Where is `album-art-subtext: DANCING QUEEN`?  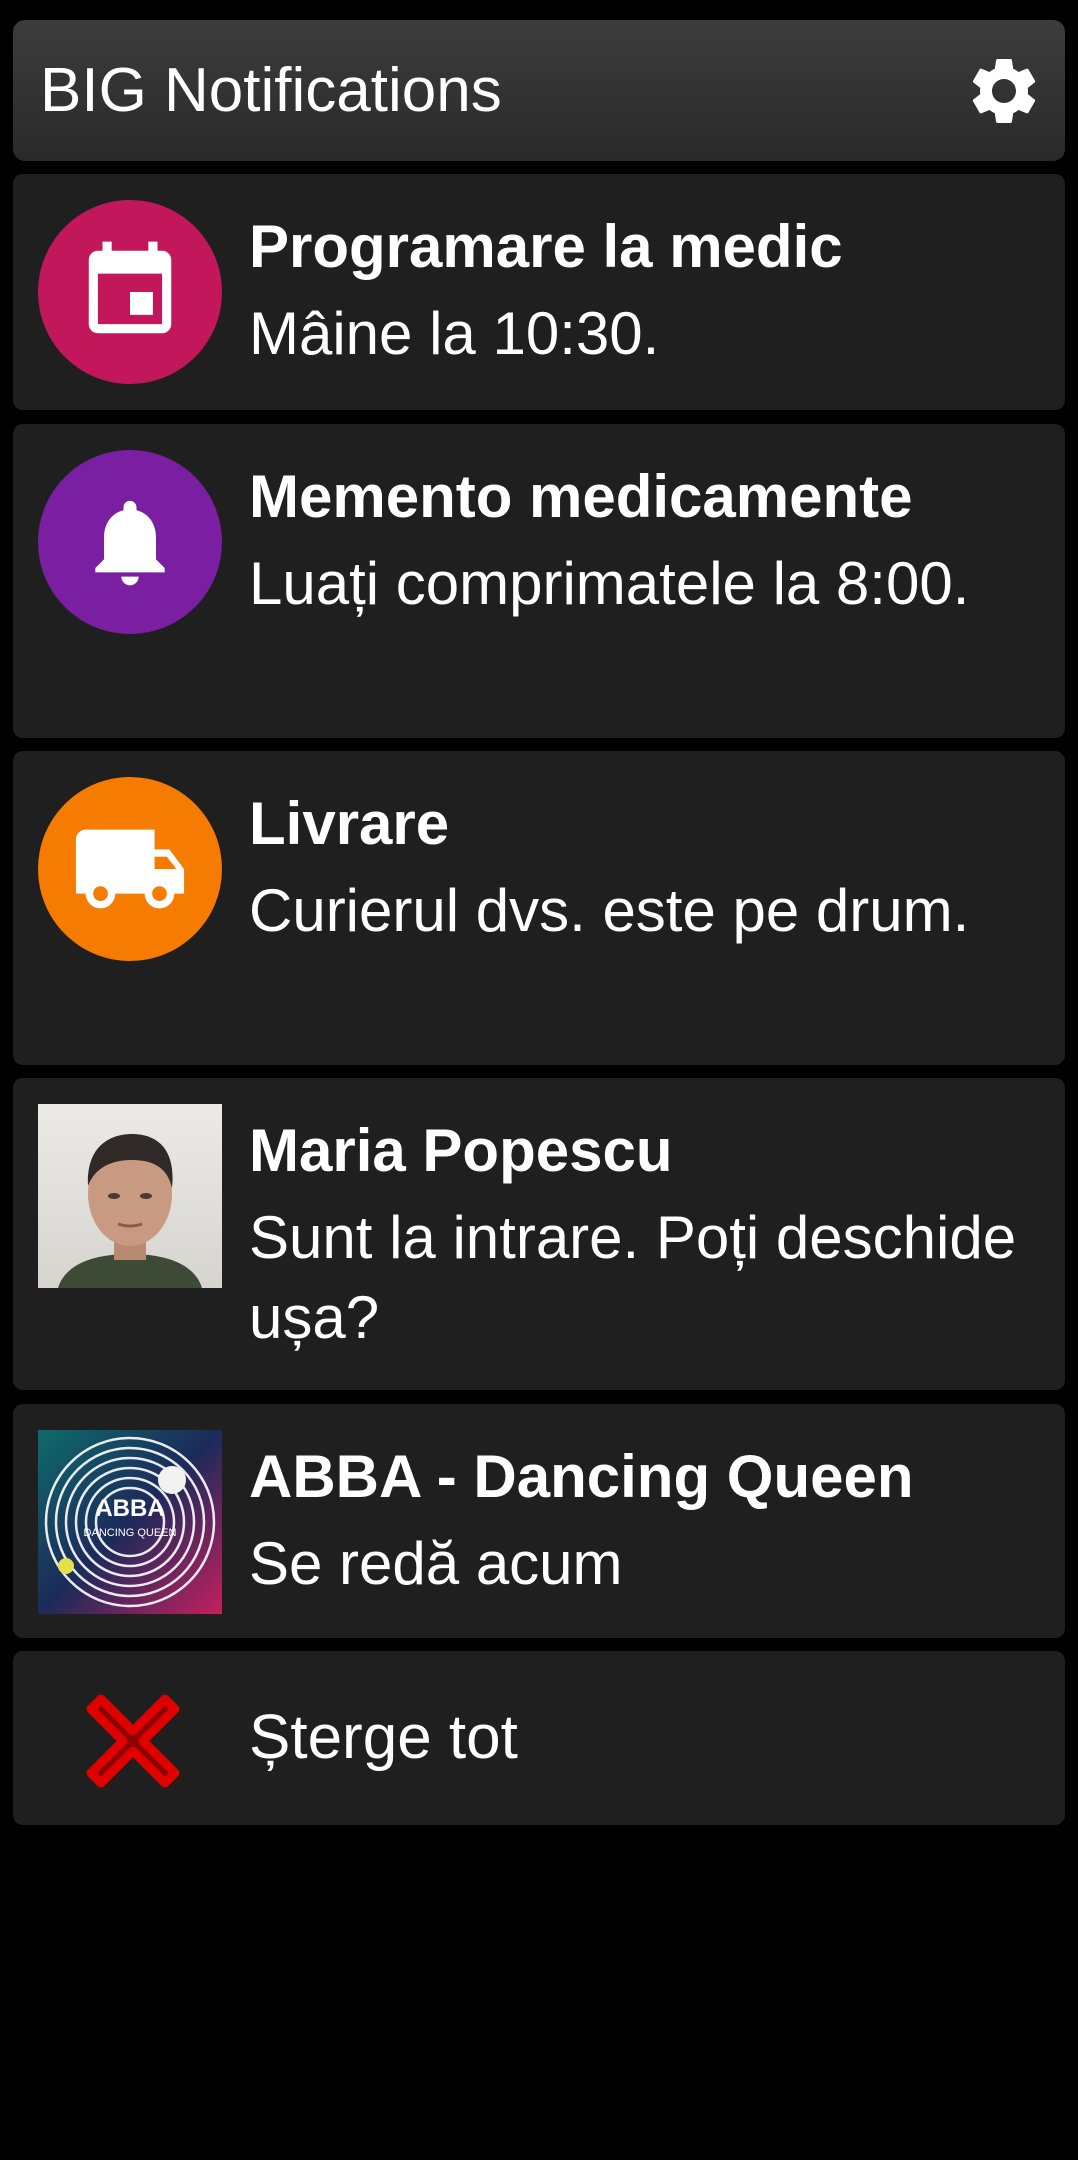 album-art-subtext: DANCING QUEEN is located at coordinates (130, 1533).